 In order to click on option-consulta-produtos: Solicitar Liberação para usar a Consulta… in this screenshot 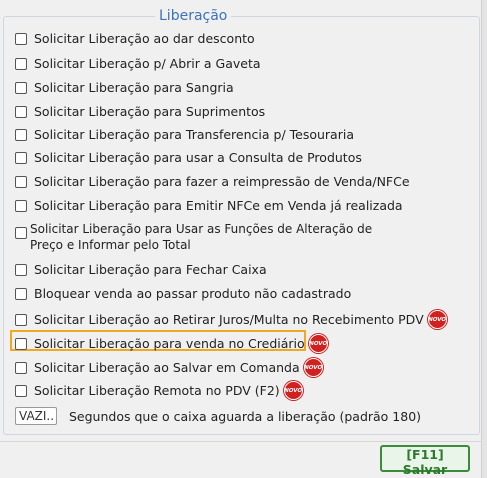, I will do `click(188, 157)`.